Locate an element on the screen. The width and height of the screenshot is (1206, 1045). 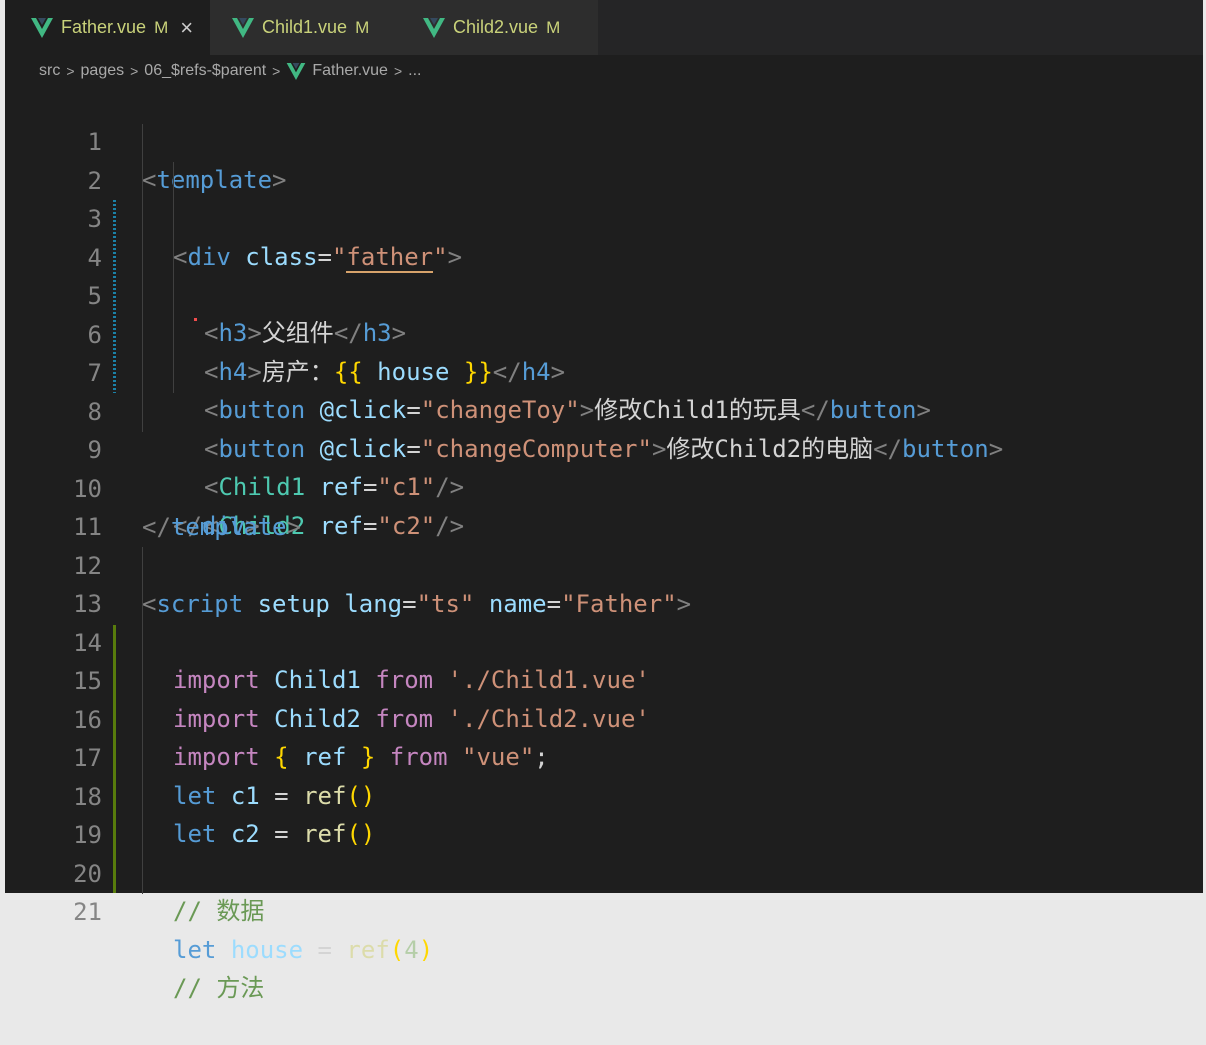
code-text: // 方法 is located at coordinates (218, 988).